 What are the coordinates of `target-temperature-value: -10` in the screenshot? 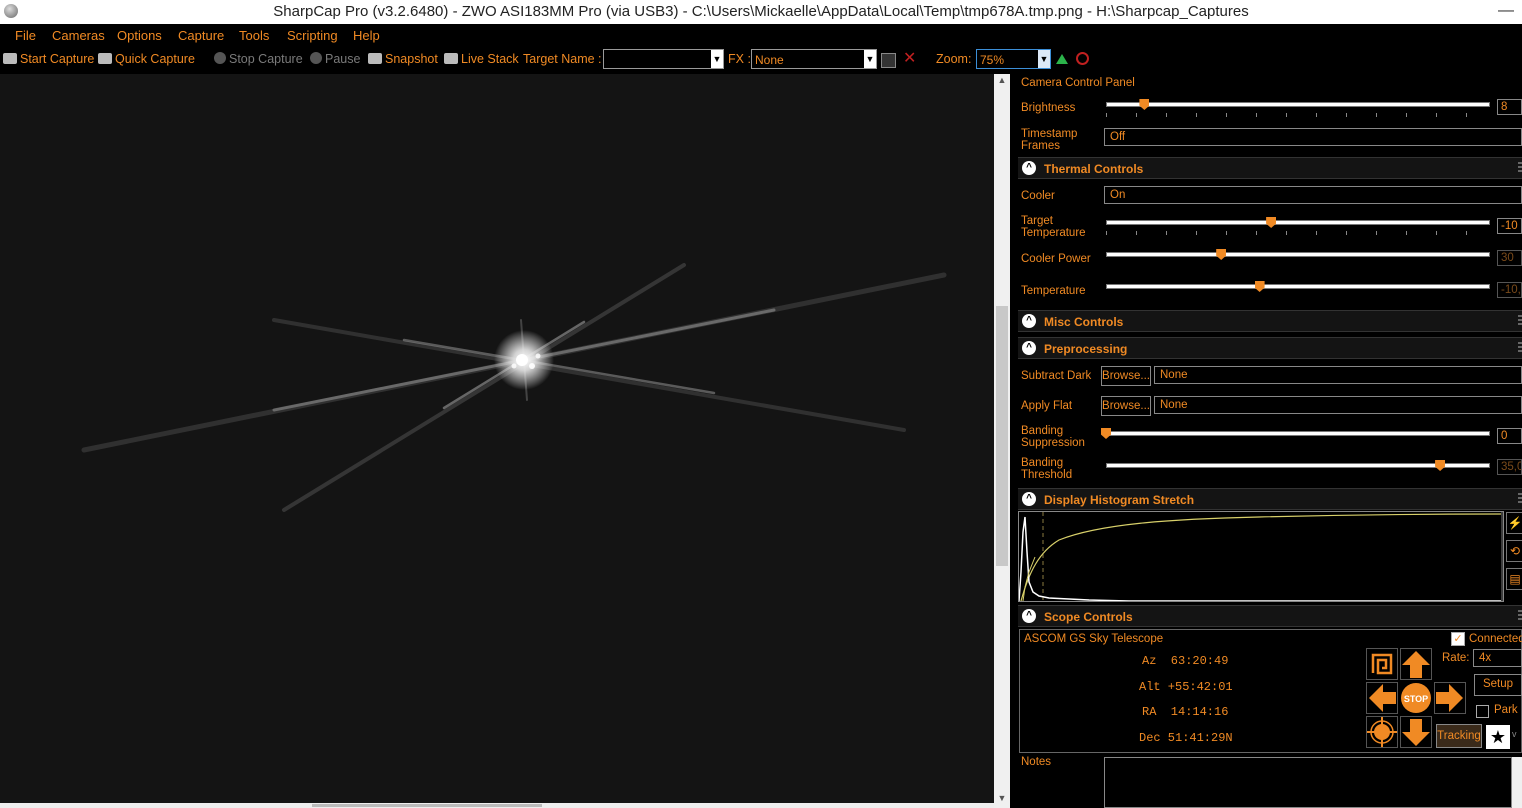 It's located at (1509, 226).